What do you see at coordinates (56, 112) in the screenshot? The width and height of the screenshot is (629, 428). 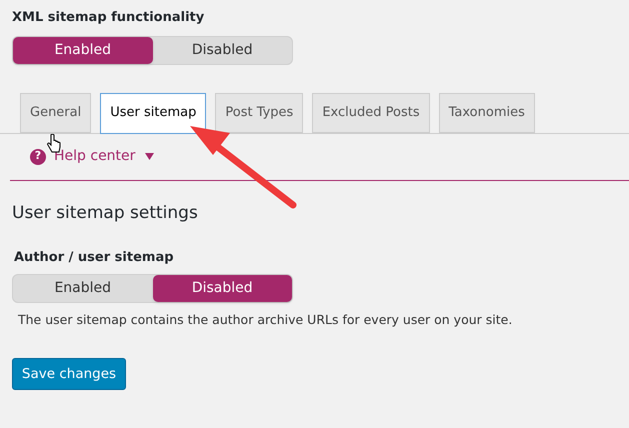 I see `tab: General` at bounding box center [56, 112].